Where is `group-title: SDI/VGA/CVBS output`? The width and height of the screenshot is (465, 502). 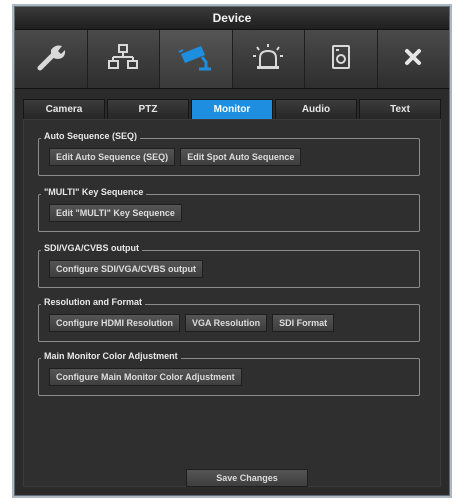 group-title: SDI/VGA/CVBS output is located at coordinates (91, 248).